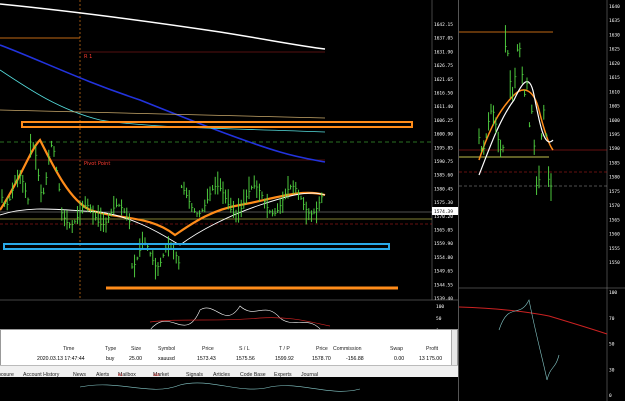 This screenshot has width=625, height=401. Describe the element at coordinates (88, 57) in the screenshot. I see `r1-label: R 1` at that location.